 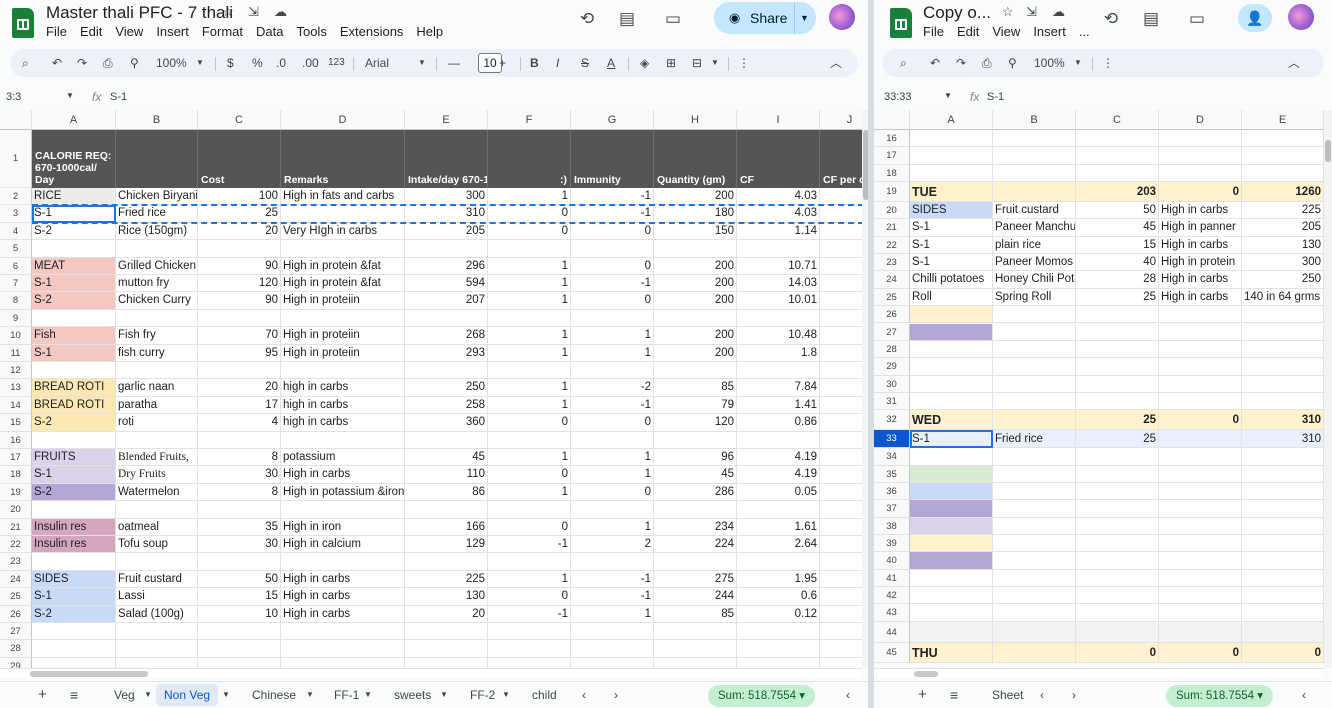 What do you see at coordinates (1034, 245) in the screenshot?
I see `cell-B22: plain rice` at bounding box center [1034, 245].